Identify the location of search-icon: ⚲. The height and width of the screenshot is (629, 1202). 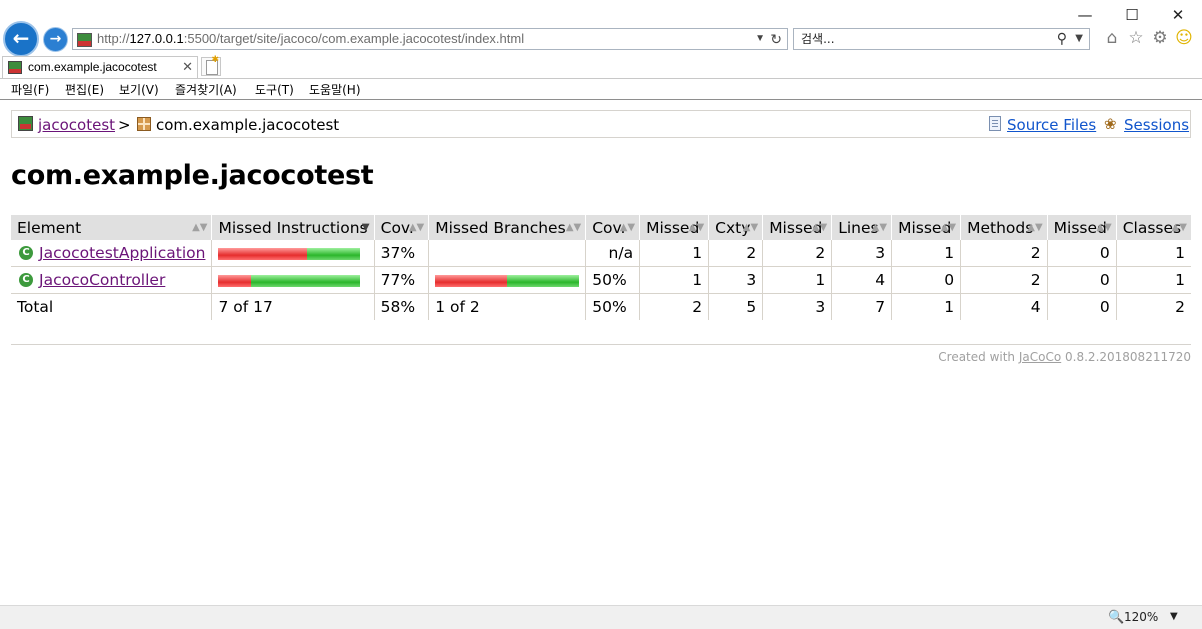
(1062, 39).